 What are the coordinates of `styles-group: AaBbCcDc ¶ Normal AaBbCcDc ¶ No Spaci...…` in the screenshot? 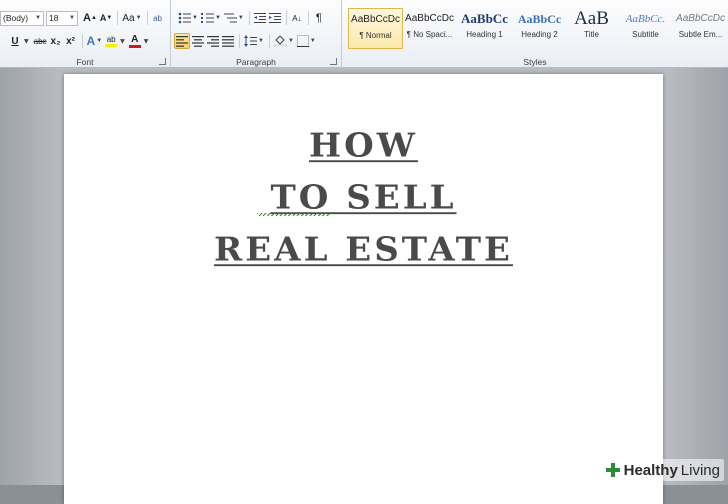 It's located at (535, 34).